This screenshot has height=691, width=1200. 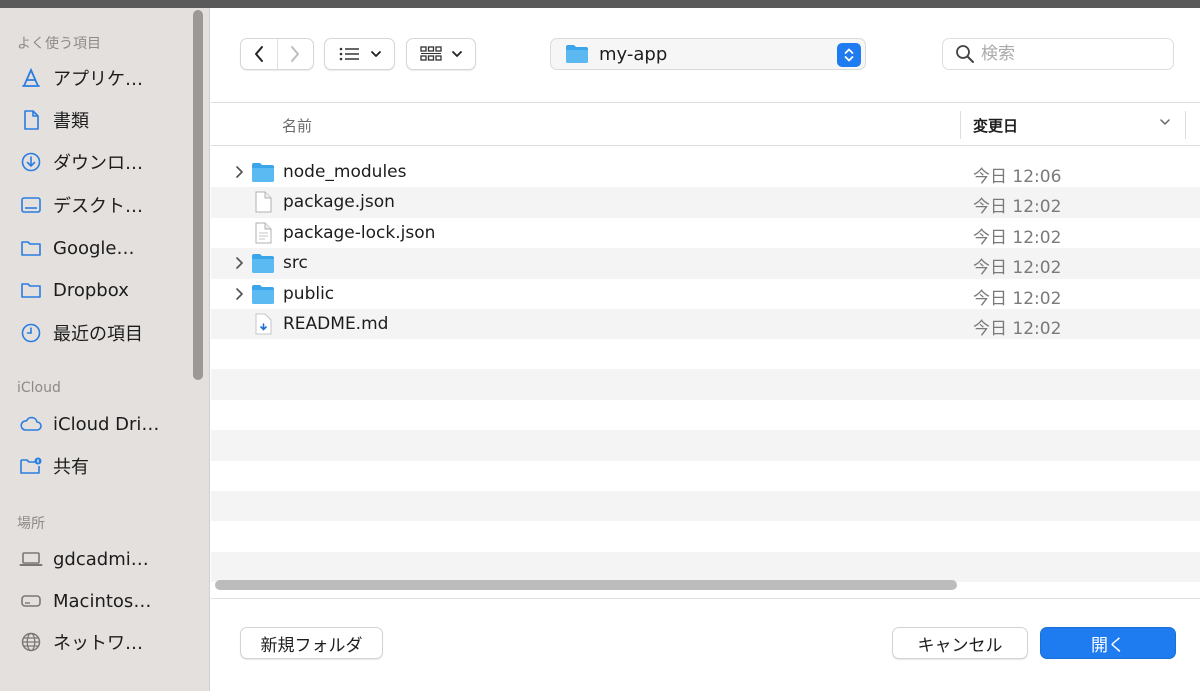 What do you see at coordinates (297, 125) in the screenshot?
I see `column-name-header: 名前` at bounding box center [297, 125].